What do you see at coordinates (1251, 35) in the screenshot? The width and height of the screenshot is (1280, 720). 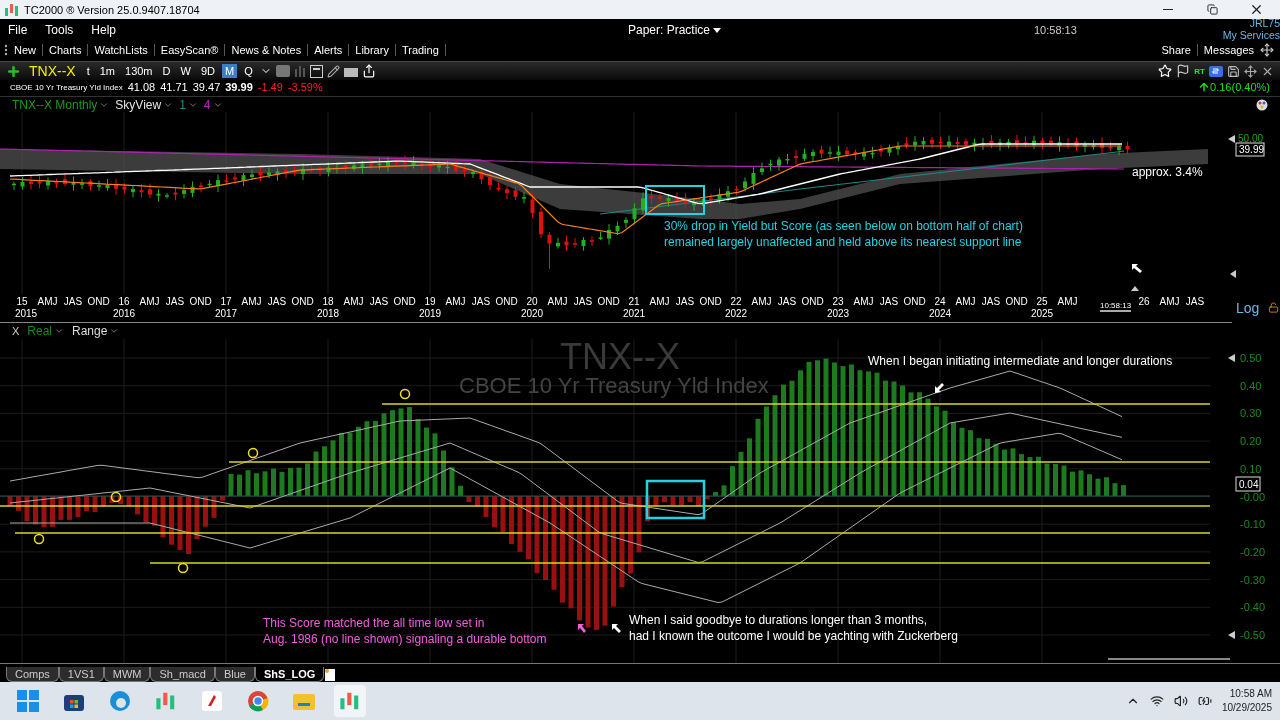 I see `services-link: My Services` at bounding box center [1251, 35].